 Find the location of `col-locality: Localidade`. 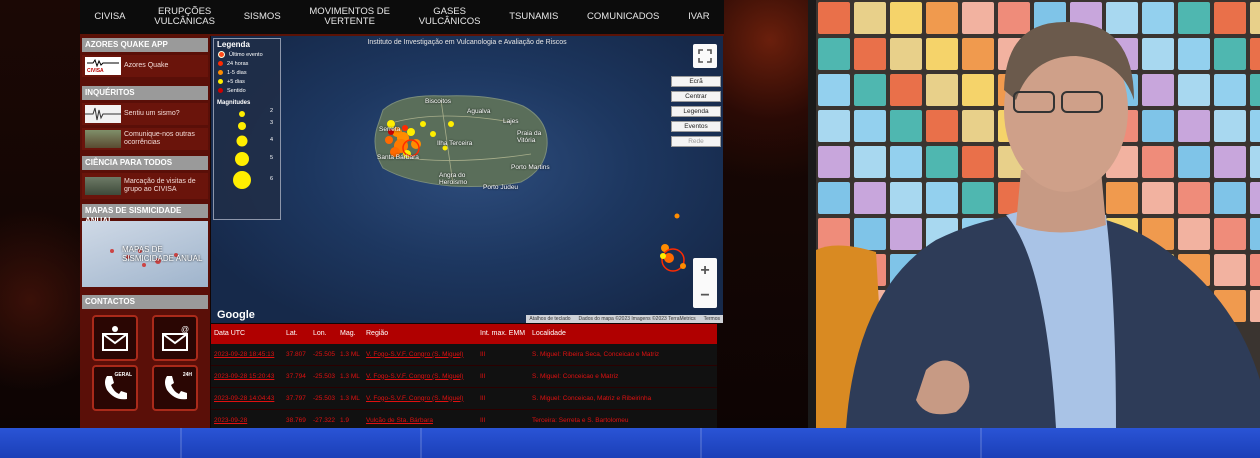

col-locality: Localidade is located at coordinates (622, 334).